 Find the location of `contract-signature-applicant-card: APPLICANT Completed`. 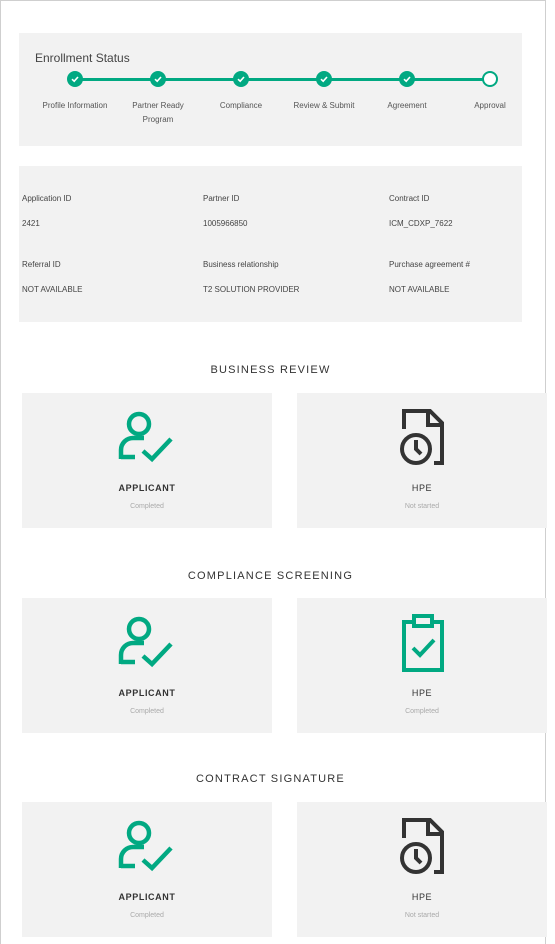

contract-signature-applicant-card: APPLICANT Completed is located at coordinates (147, 869).